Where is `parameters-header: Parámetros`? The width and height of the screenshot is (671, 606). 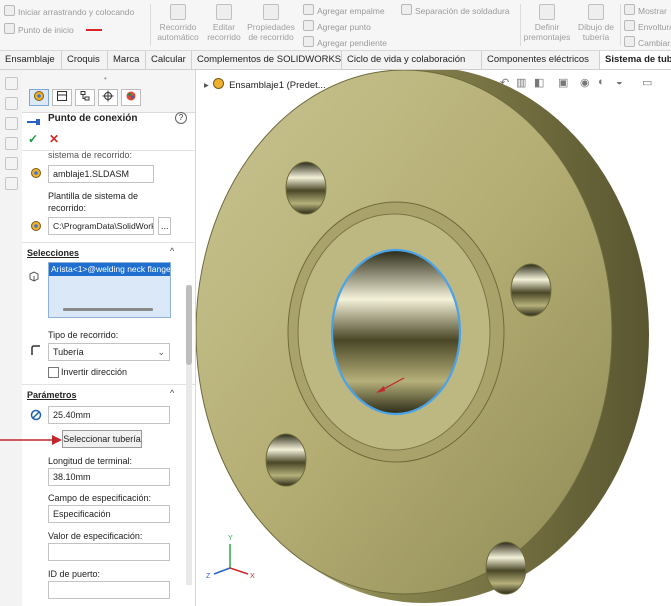 parameters-header: Parámetros is located at coordinates (52, 395).